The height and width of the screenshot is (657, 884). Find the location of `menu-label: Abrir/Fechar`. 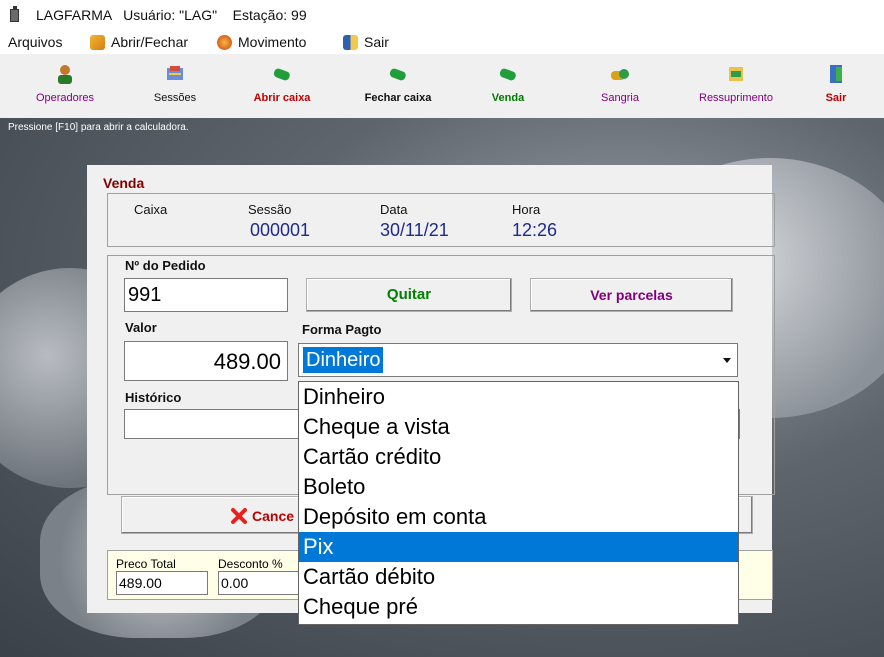

menu-label: Abrir/Fechar is located at coordinates (150, 42).